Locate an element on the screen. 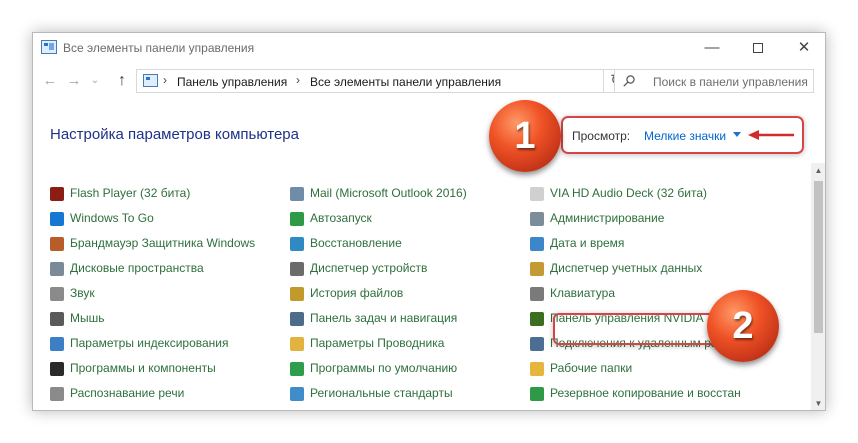 The width and height of the screenshot is (858, 443). up-button: ↑ is located at coordinates (122, 81).